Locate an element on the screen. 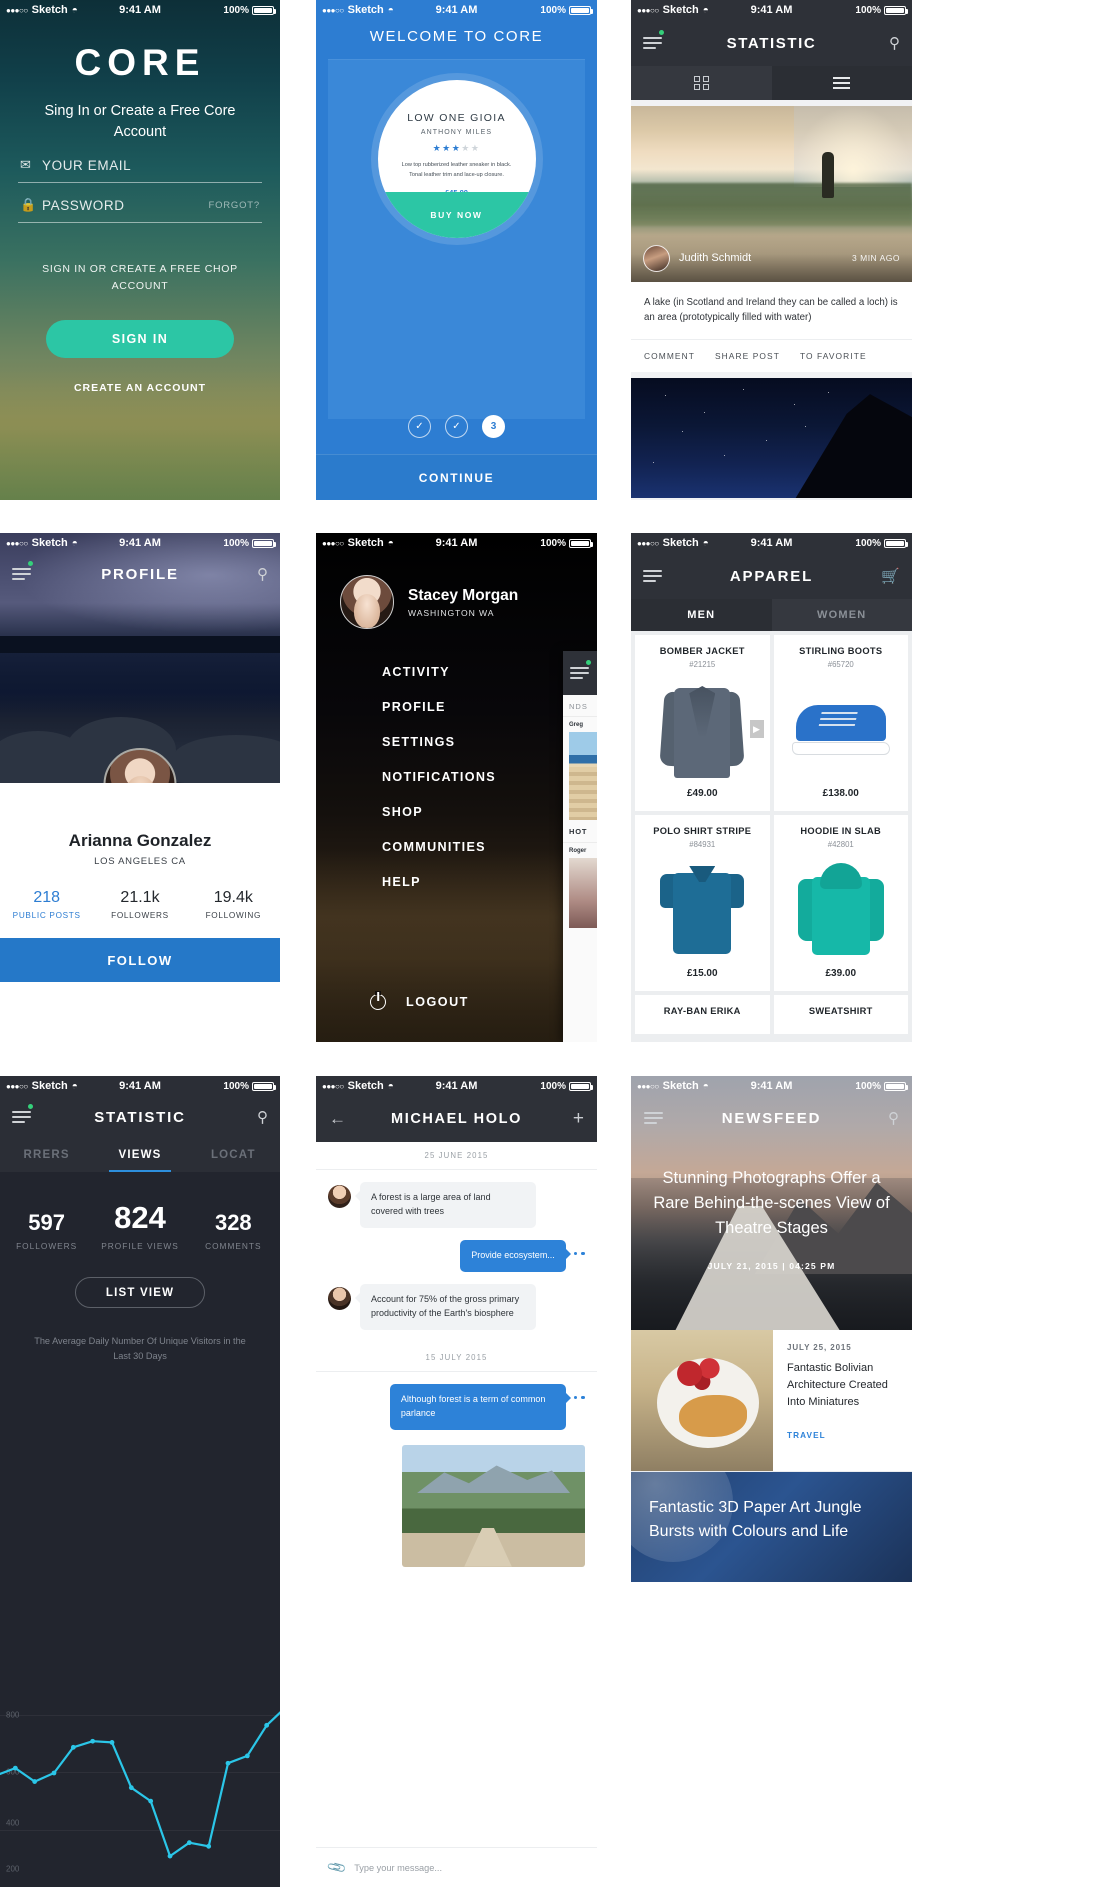  metric-label: PROFILE VIEWS is located at coordinates (140, 1246).